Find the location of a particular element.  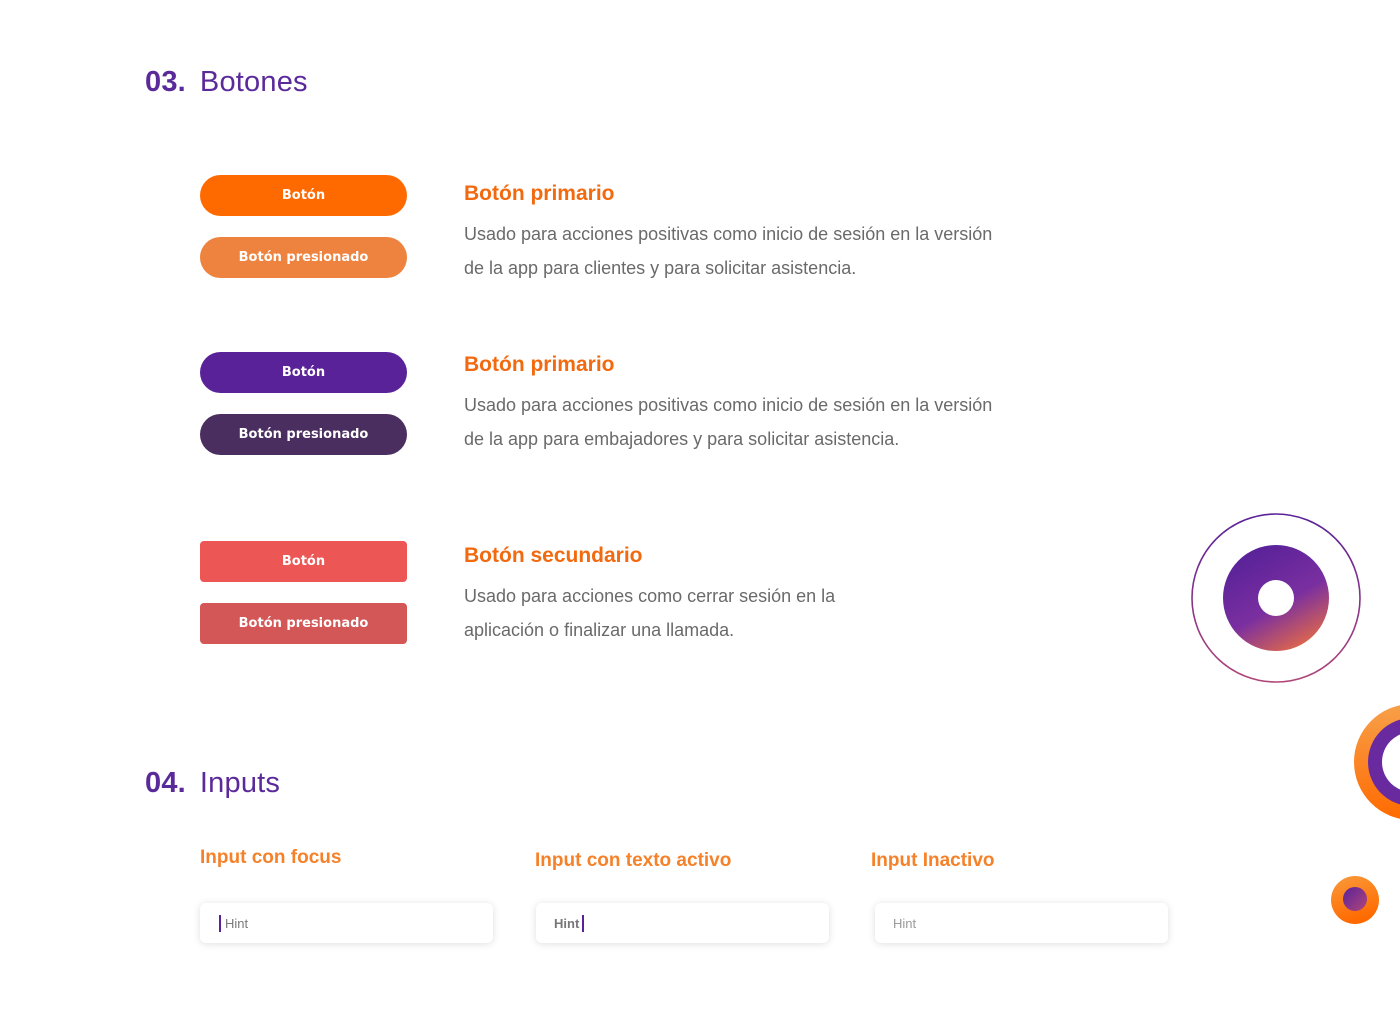

section-number: 03. is located at coordinates (165, 82).